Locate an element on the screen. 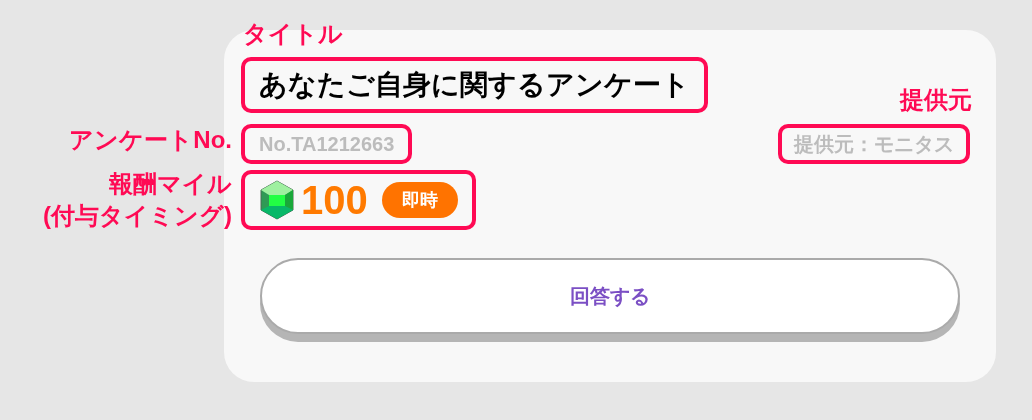 This screenshot has height=420, width=1032. timing-badge: 即時 is located at coordinates (419, 200).